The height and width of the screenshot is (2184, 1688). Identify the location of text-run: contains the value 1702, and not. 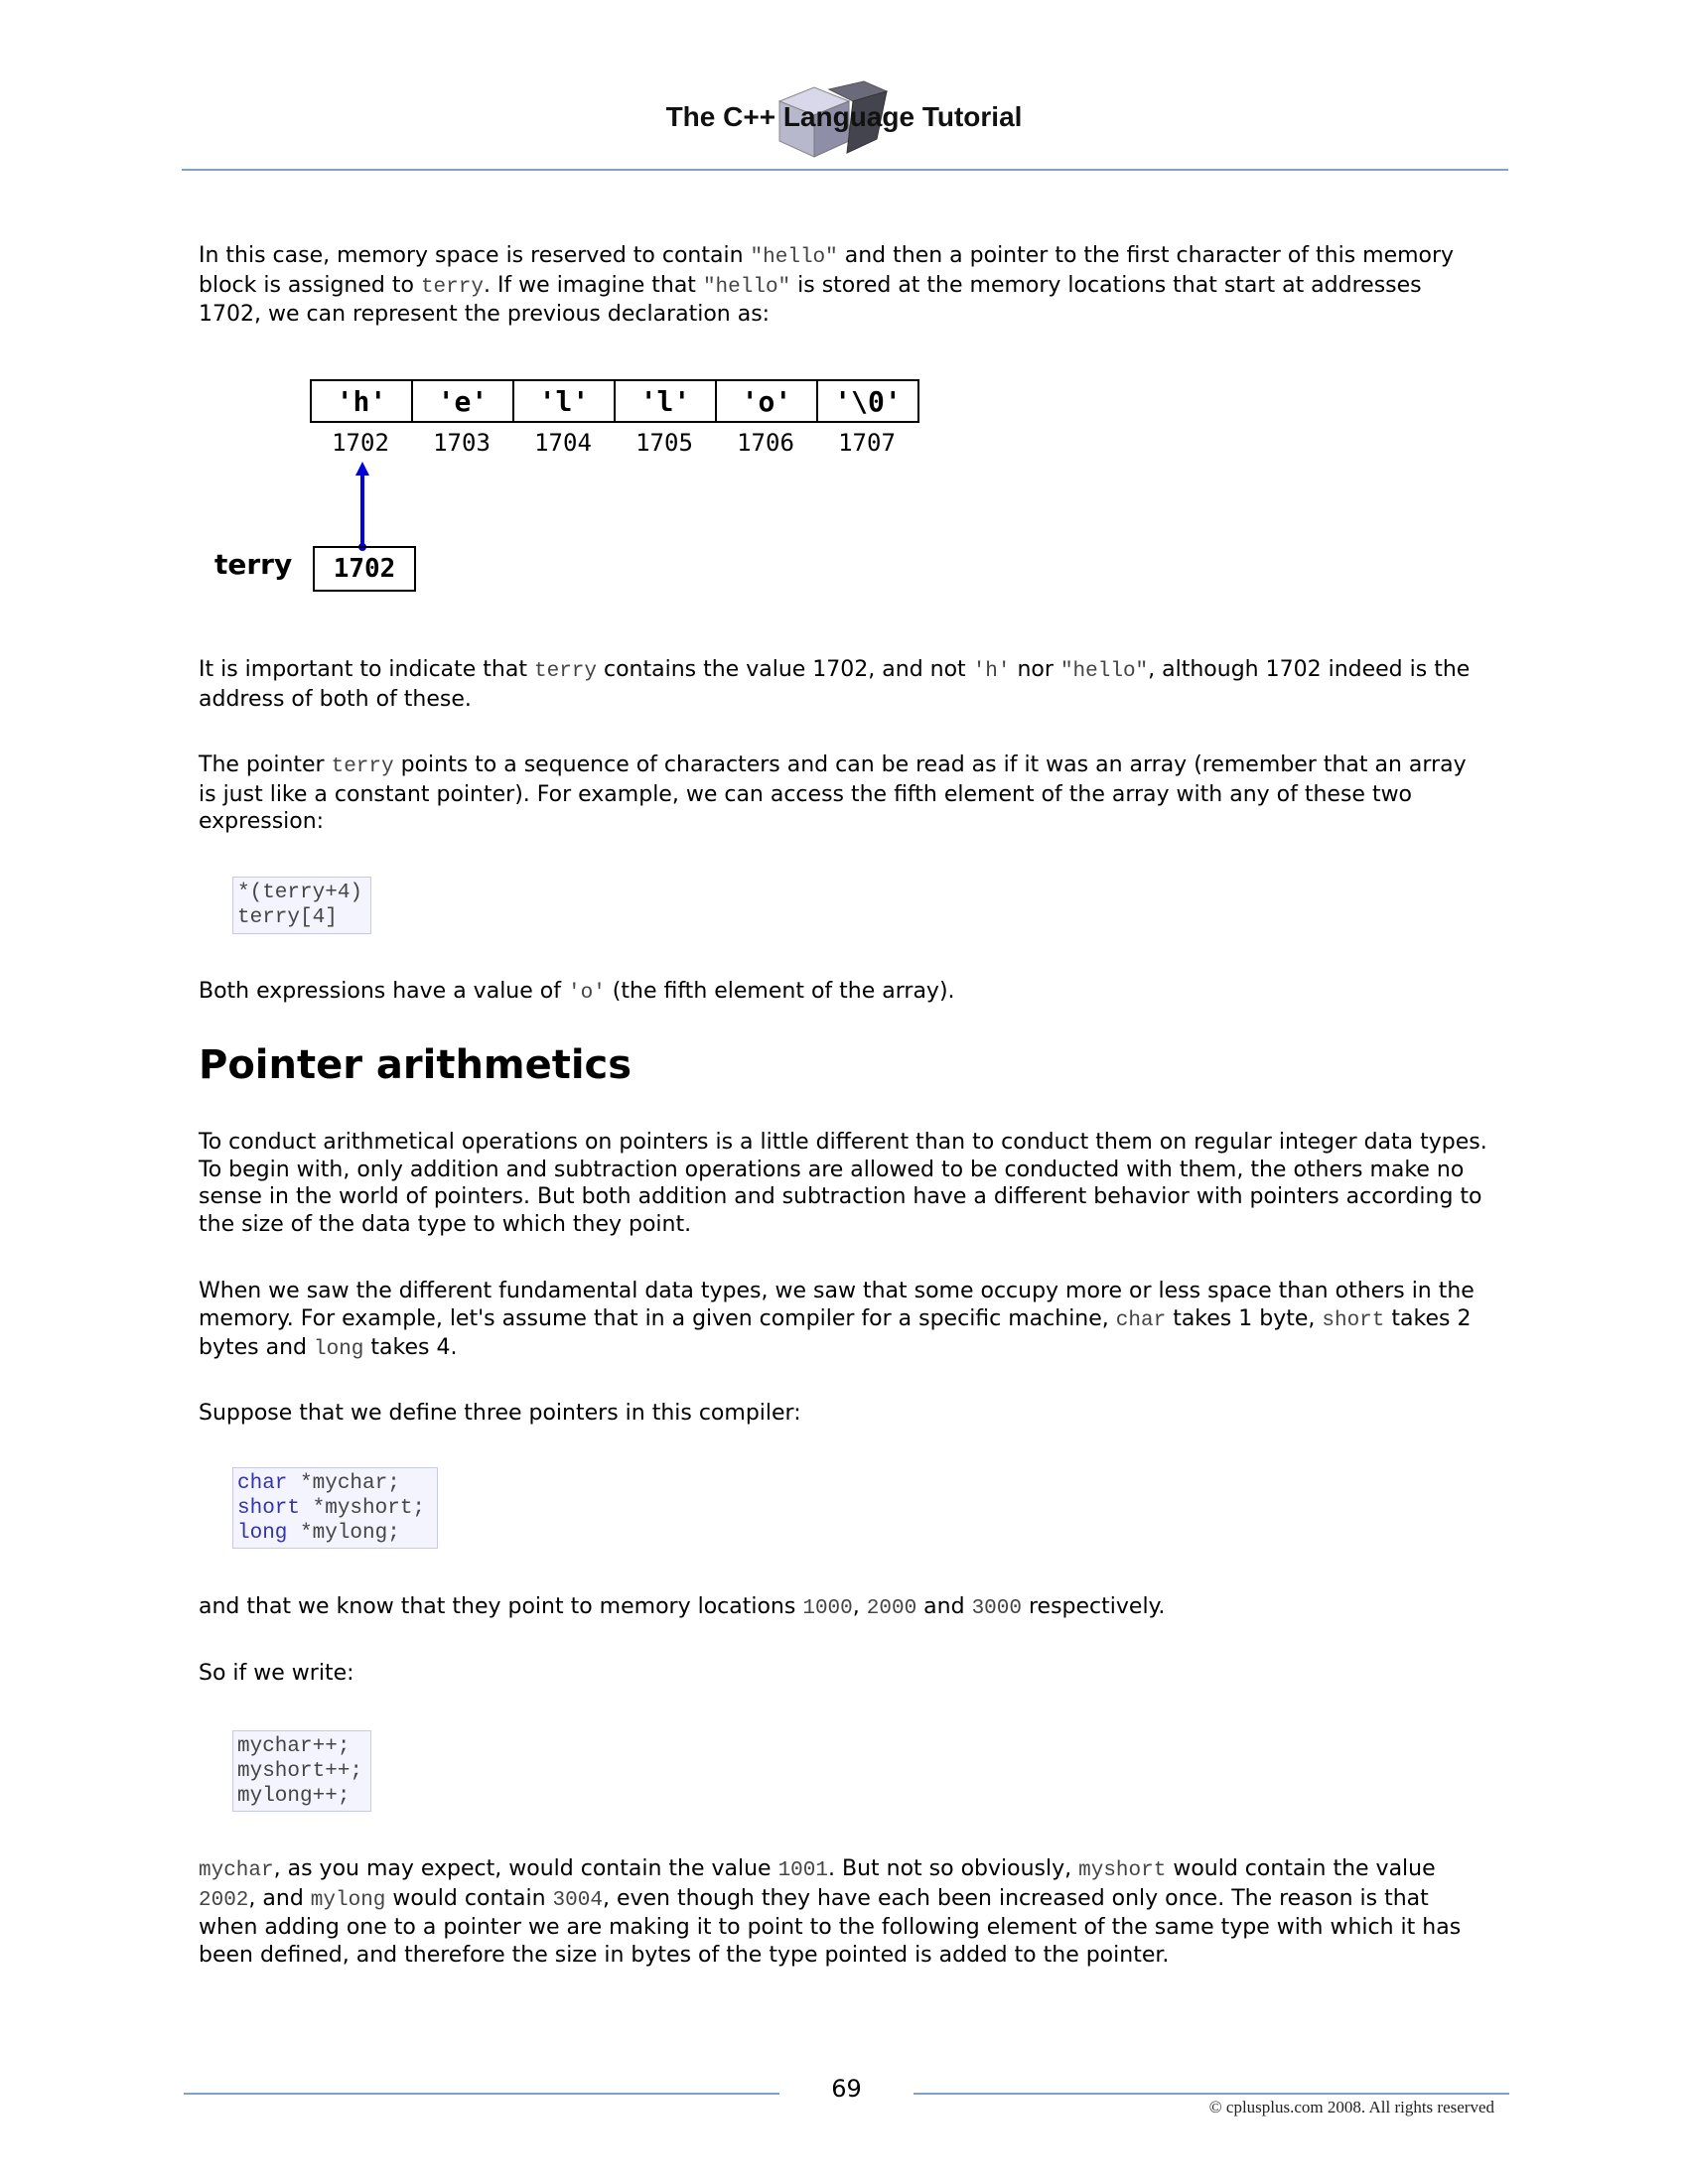
(785, 669).